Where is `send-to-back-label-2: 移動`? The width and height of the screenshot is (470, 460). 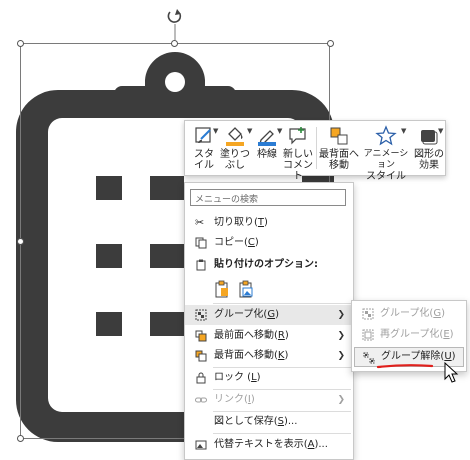
send-to-back-label-2: 移動 is located at coordinates (339, 165).